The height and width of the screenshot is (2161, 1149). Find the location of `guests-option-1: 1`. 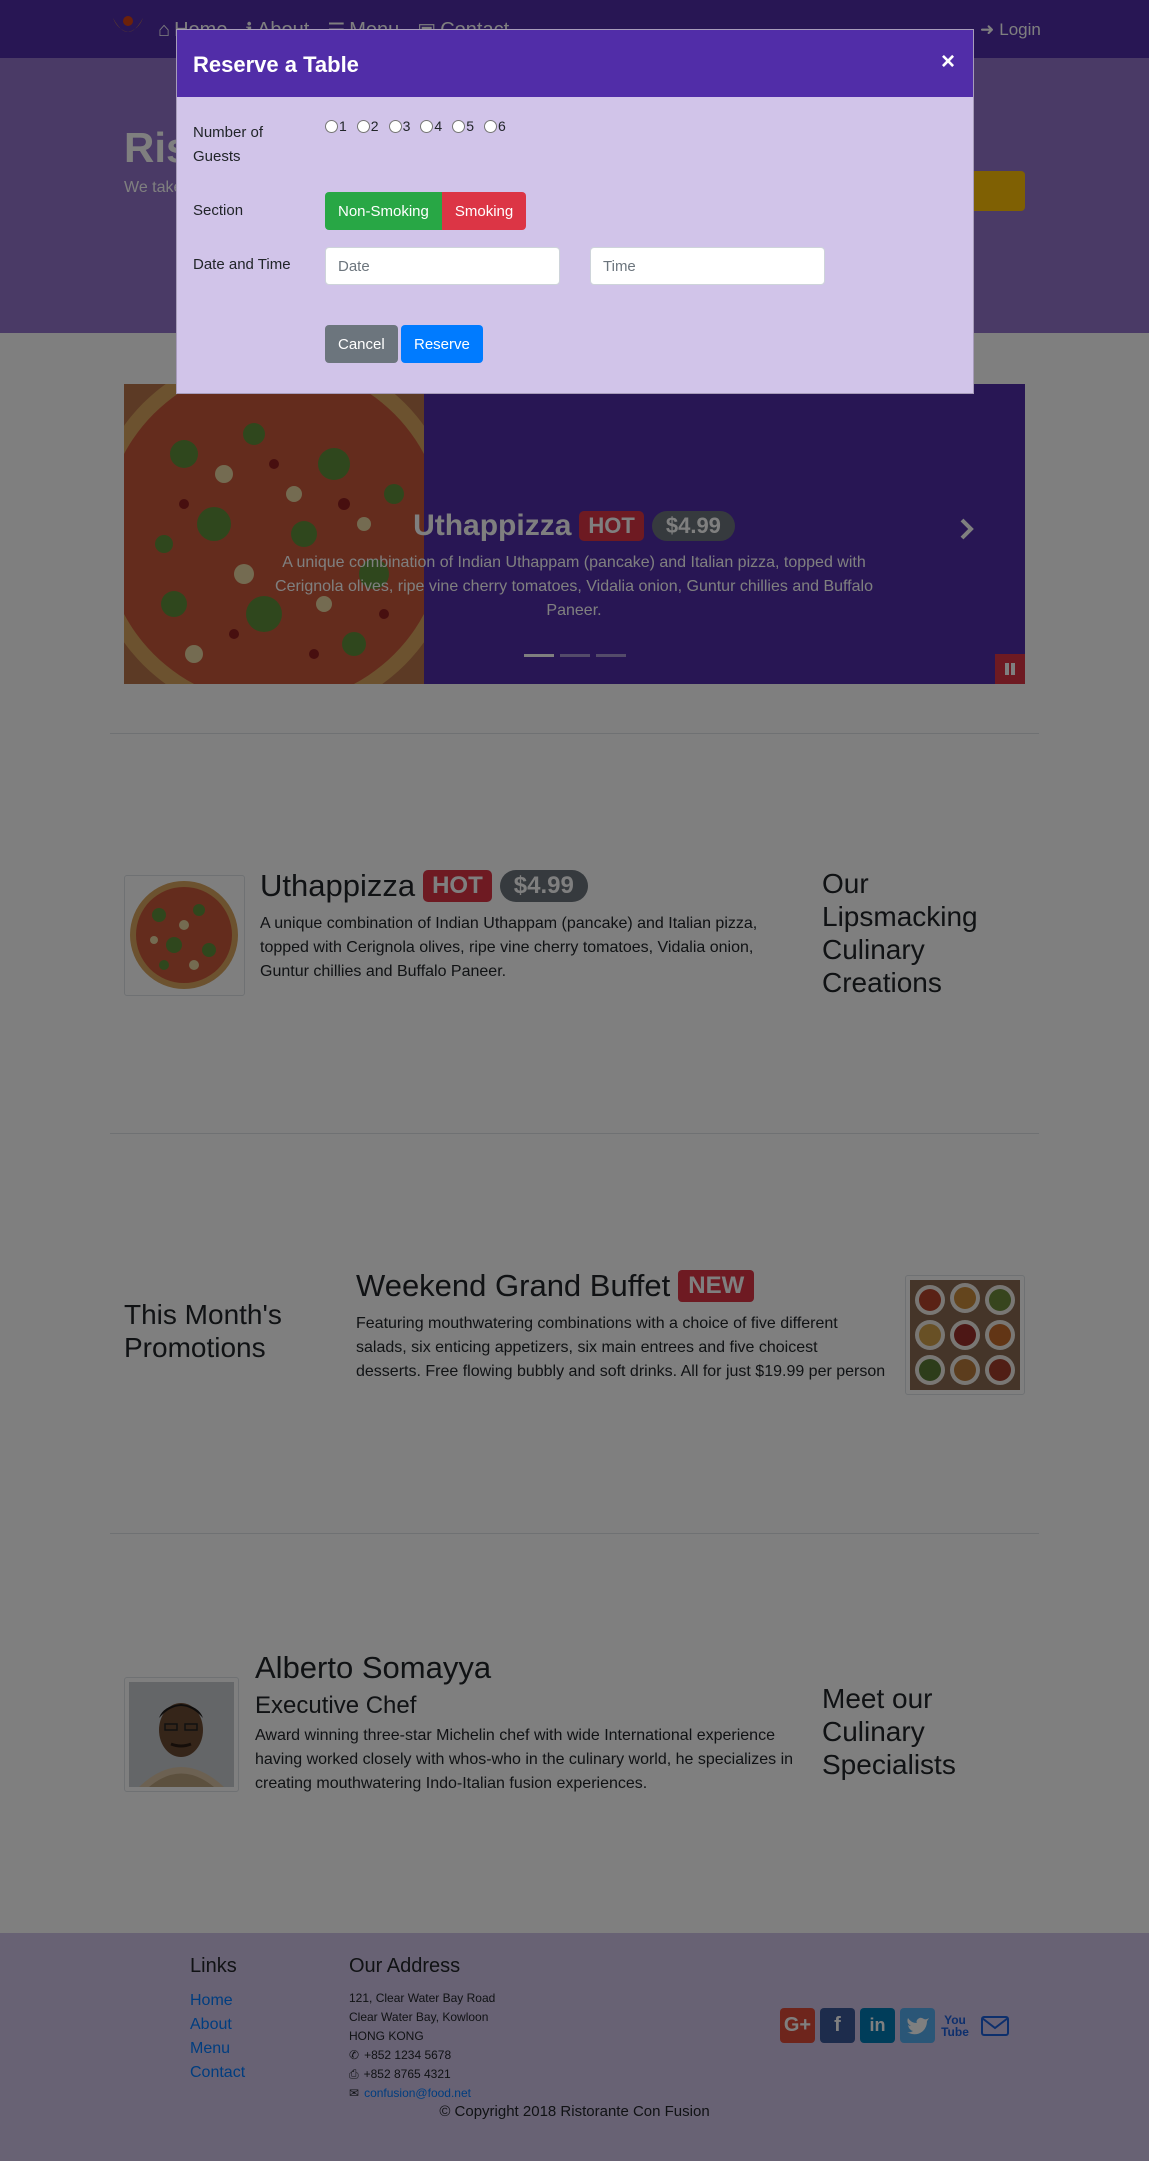

guests-option-1: 1 is located at coordinates (336, 126).